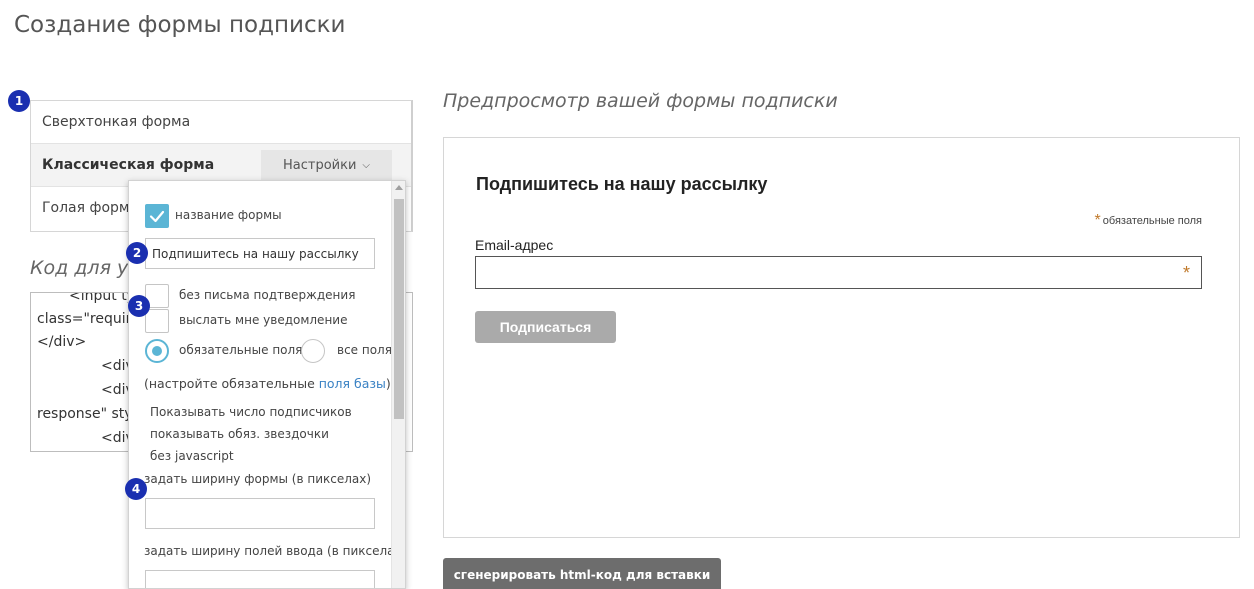  I want to click on step-badge-1: 1, so click(19, 101).